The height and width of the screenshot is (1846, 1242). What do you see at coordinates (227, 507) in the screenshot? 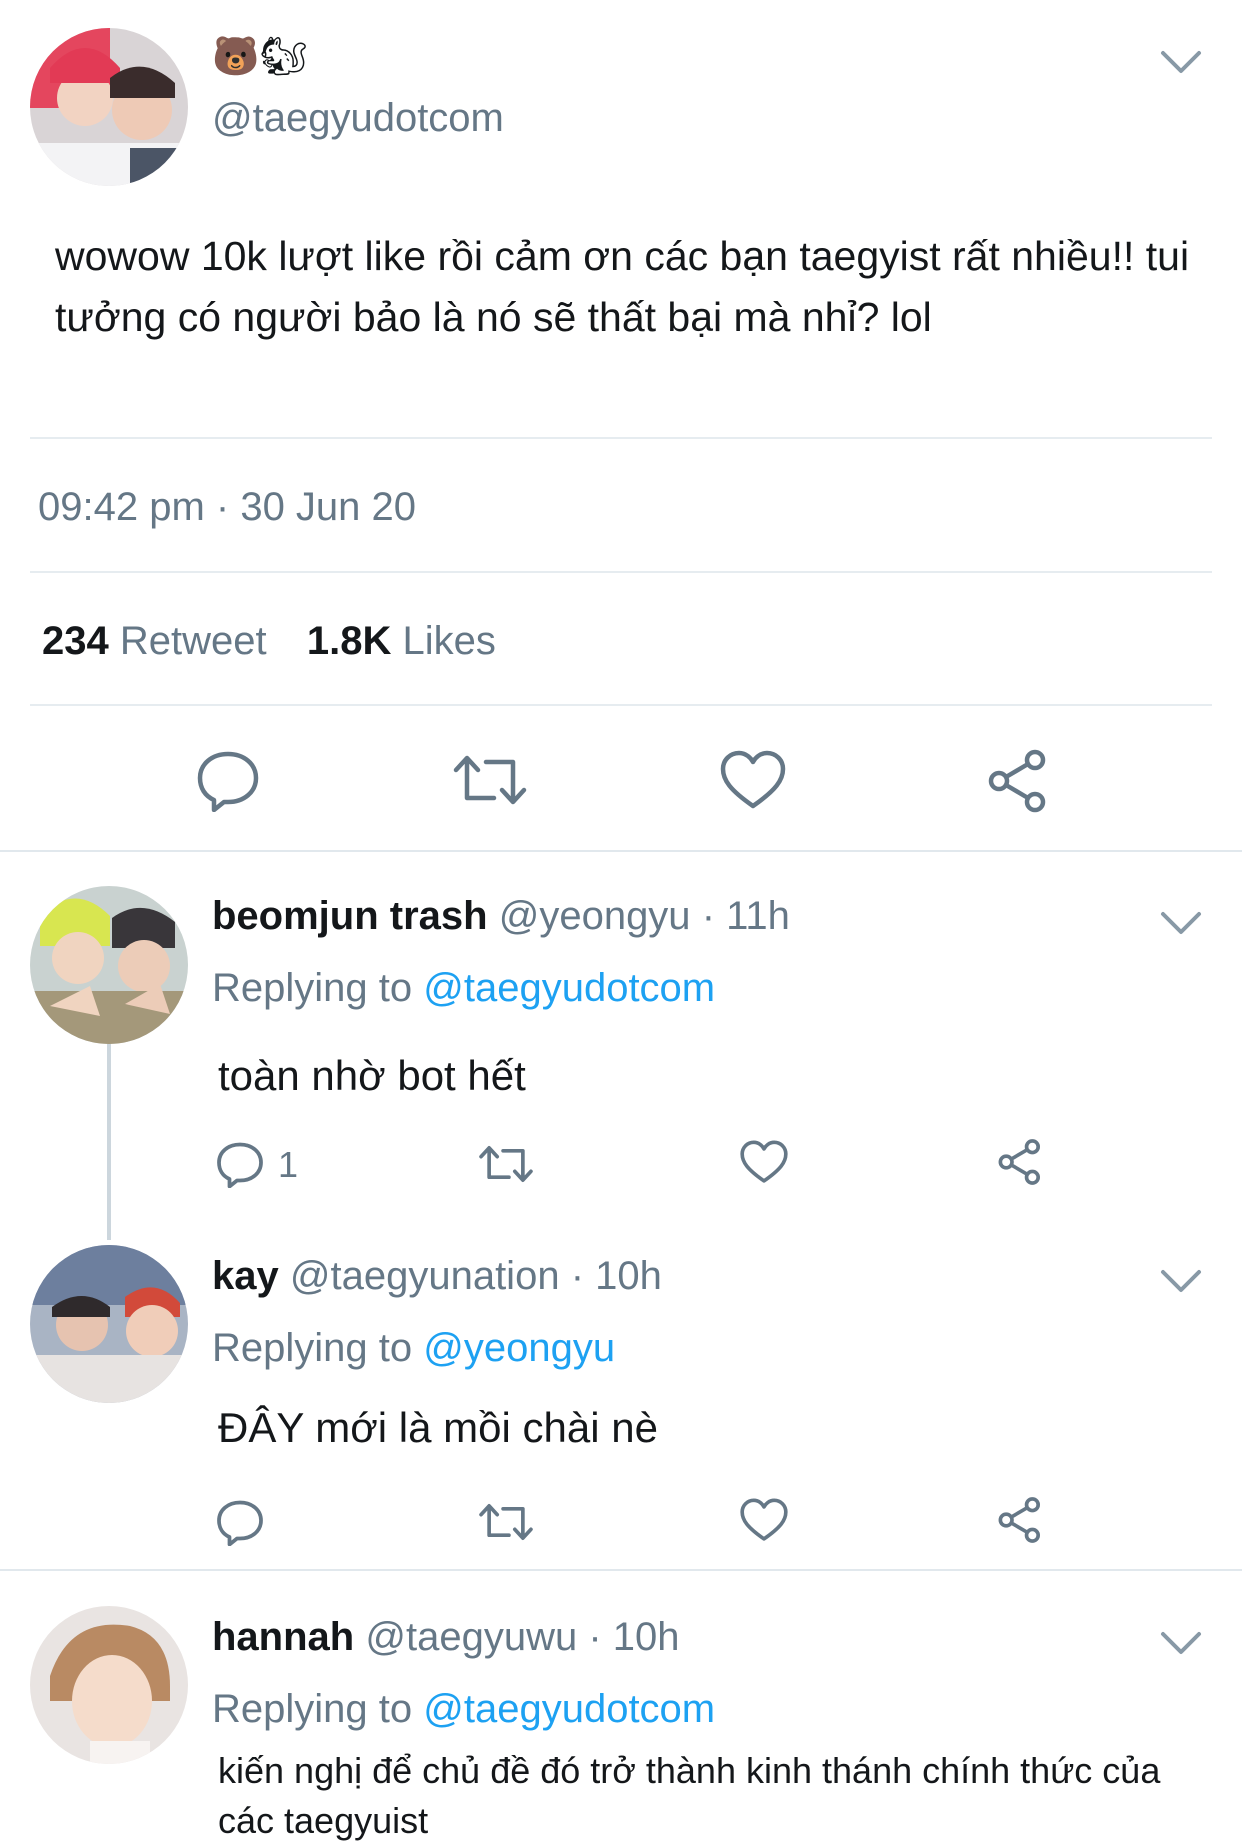
I see `tweet-timestamp: 09:42 pm · 30 Jun 20` at bounding box center [227, 507].